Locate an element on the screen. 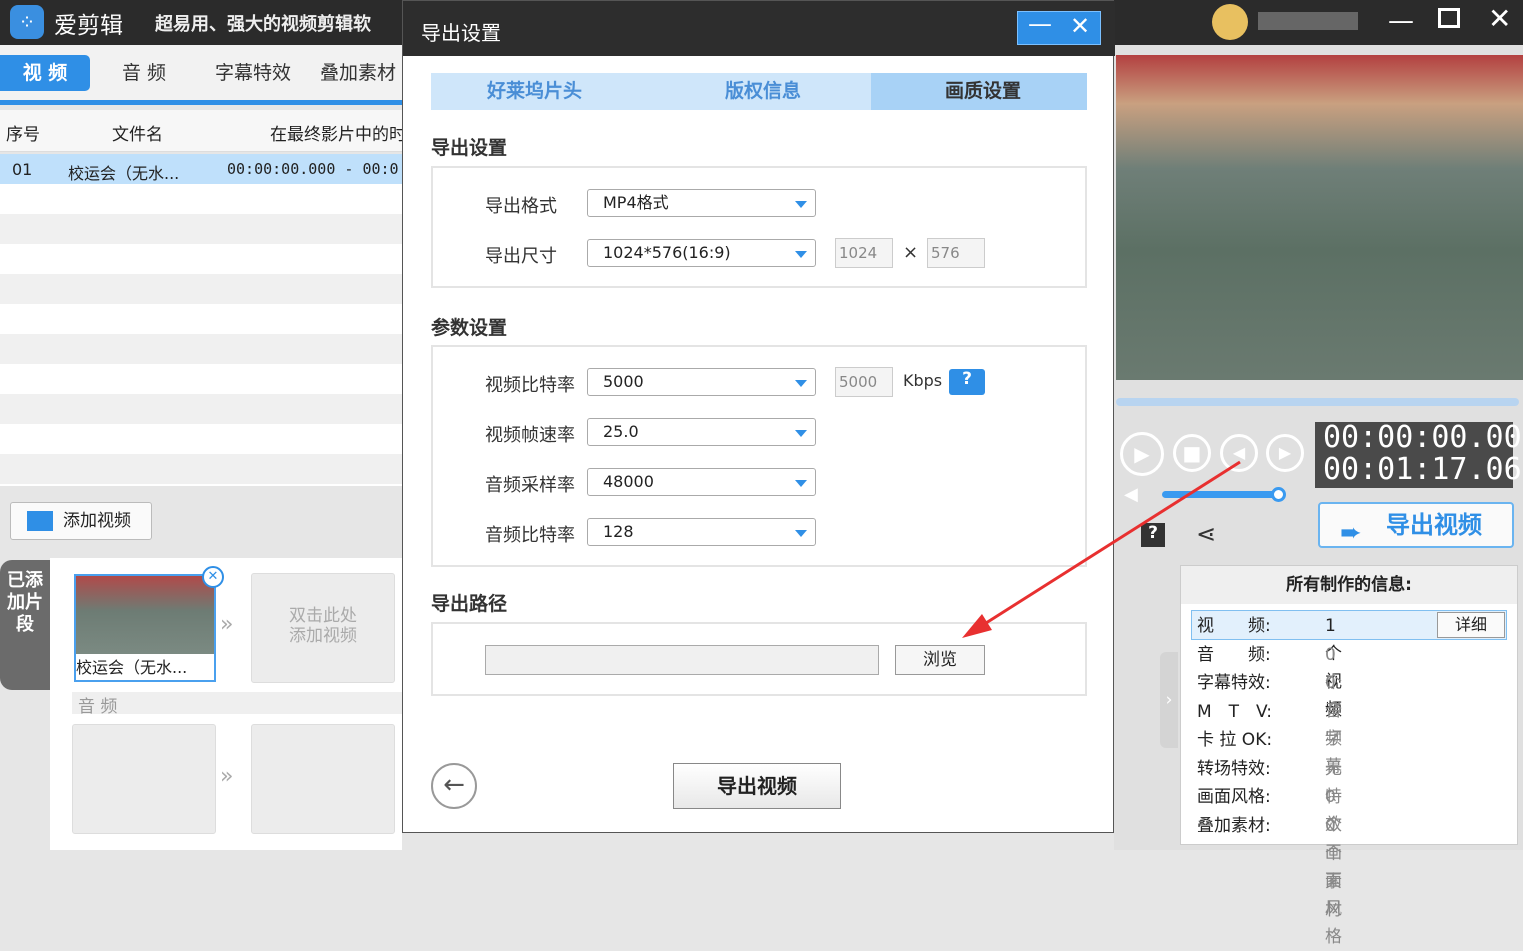 This screenshot has width=1523, height=951. samplerate-select: 48000 is located at coordinates (701, 482).